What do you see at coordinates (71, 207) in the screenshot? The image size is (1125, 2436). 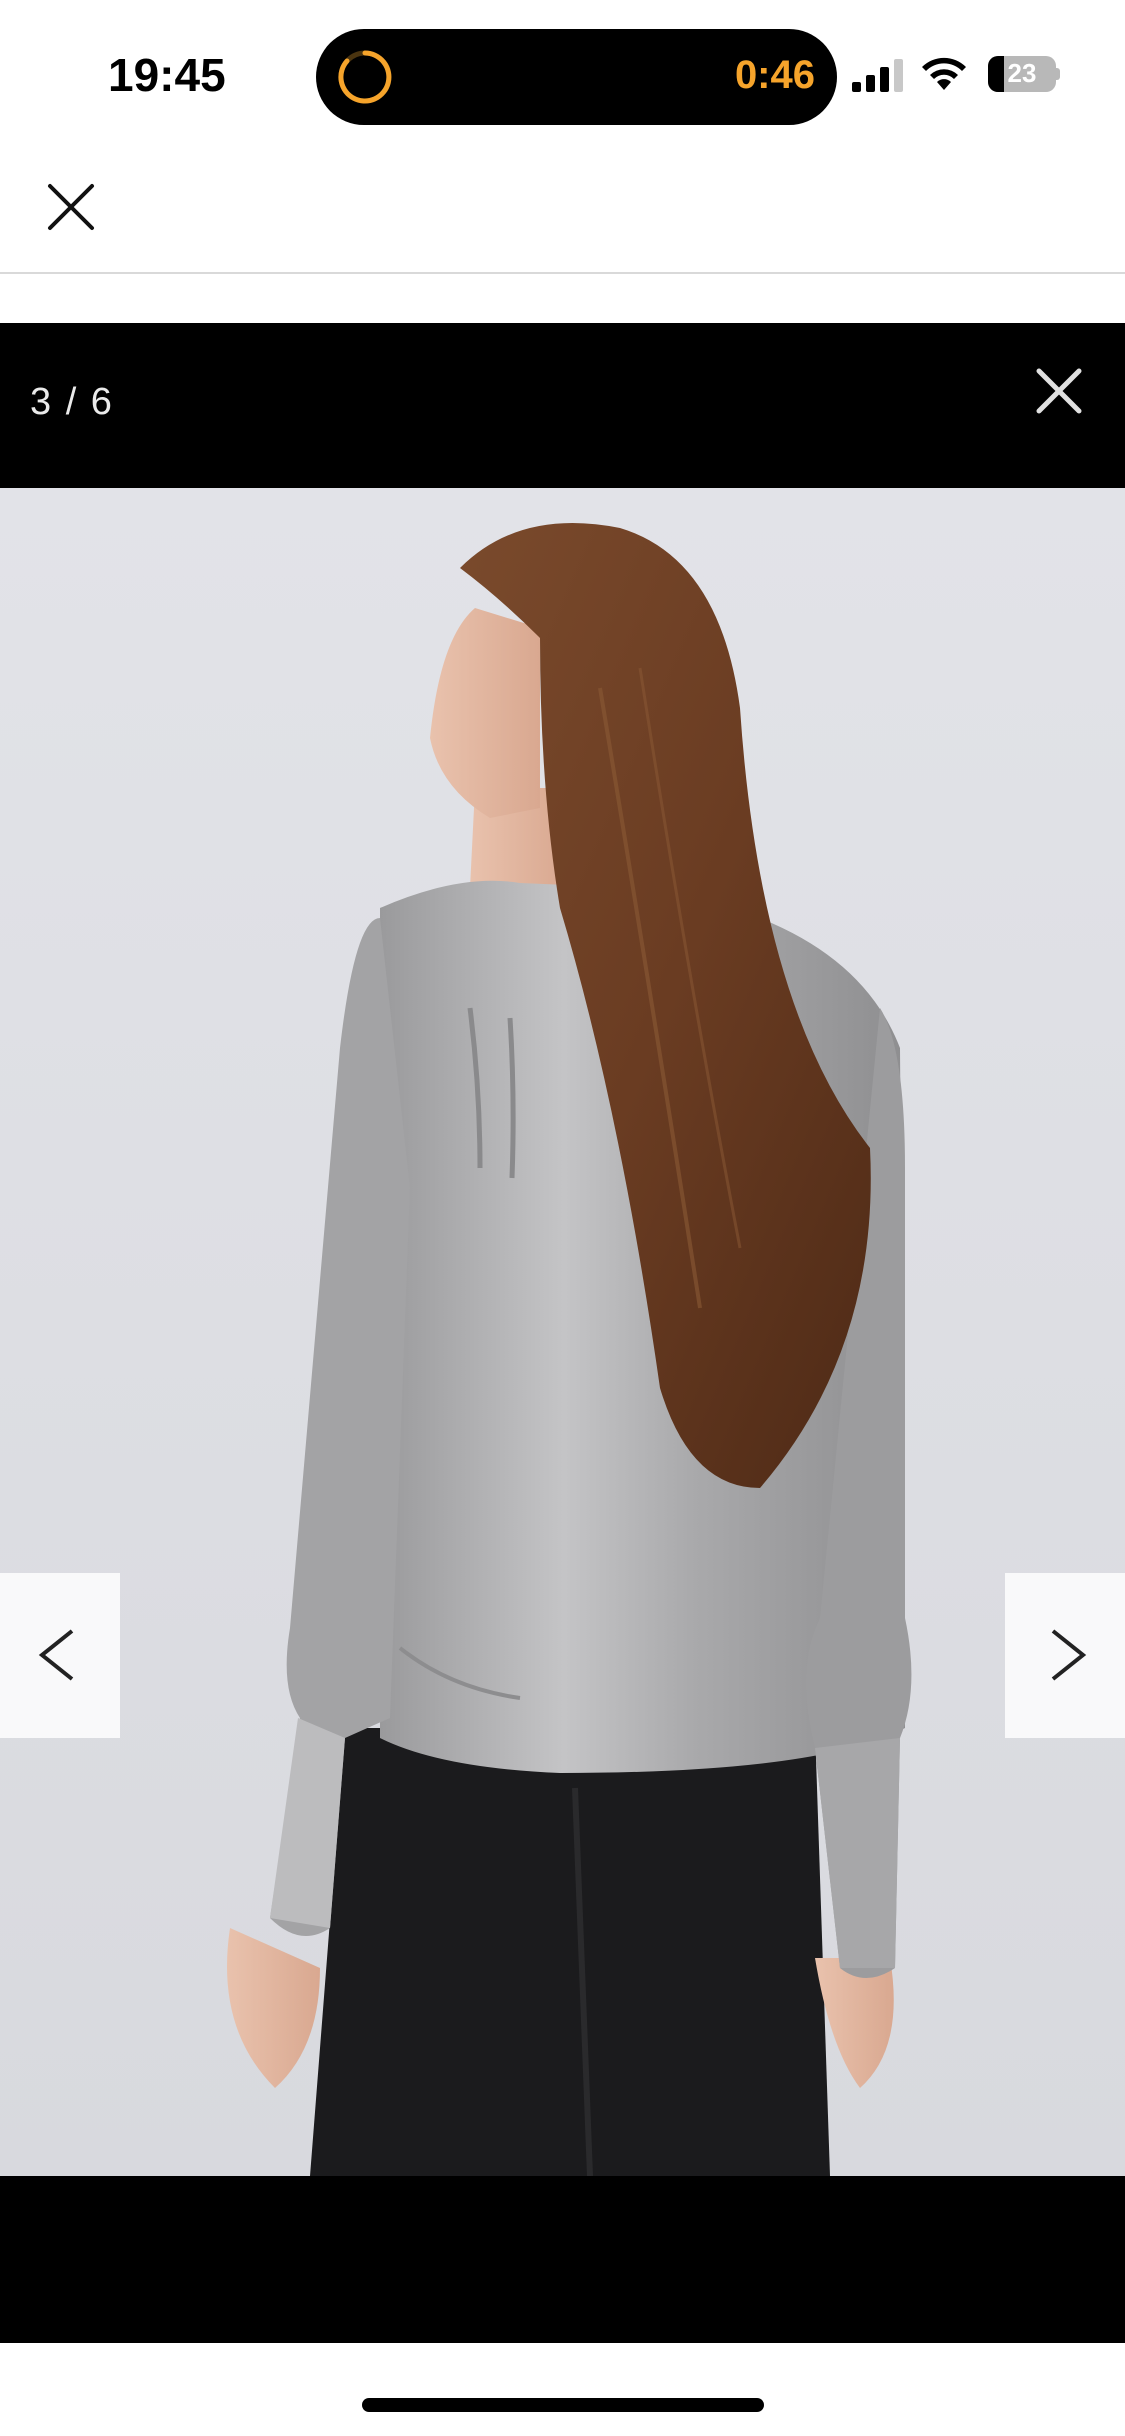 I see `close-icon` at bounding box center [71, 207].